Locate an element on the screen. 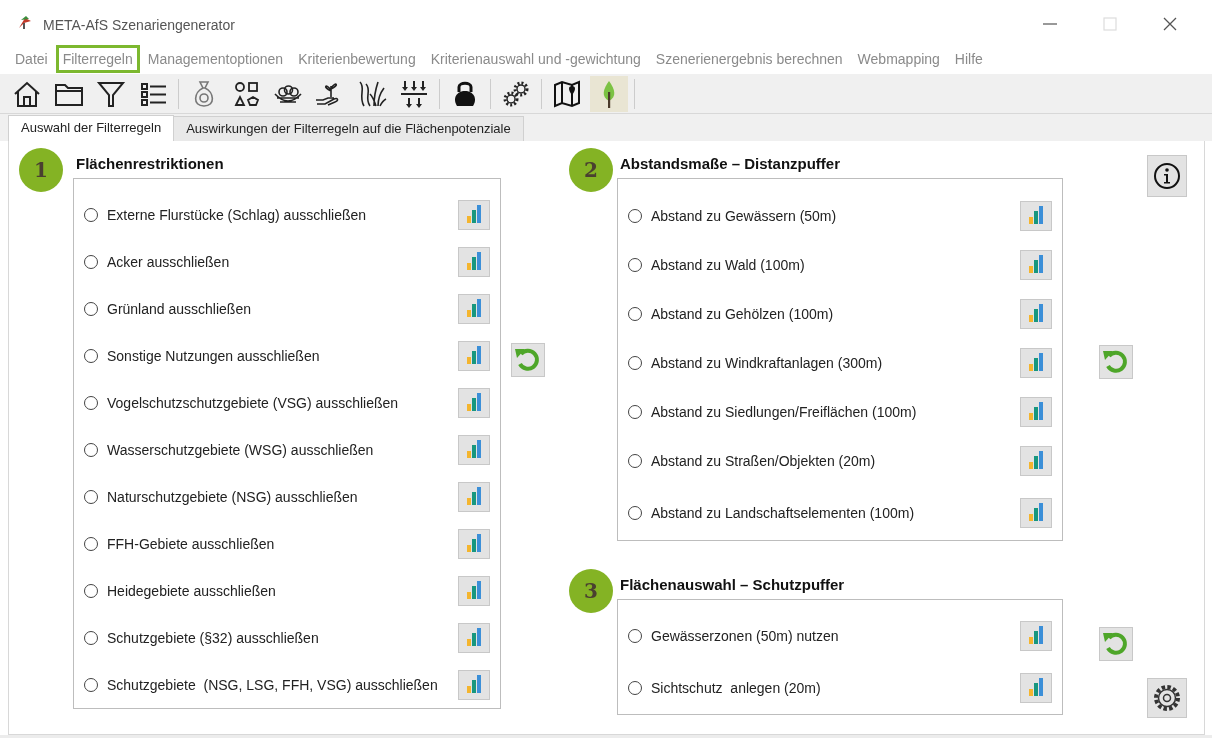  menu-item: Kriterienbewertung is located at coordinates (357, 59).